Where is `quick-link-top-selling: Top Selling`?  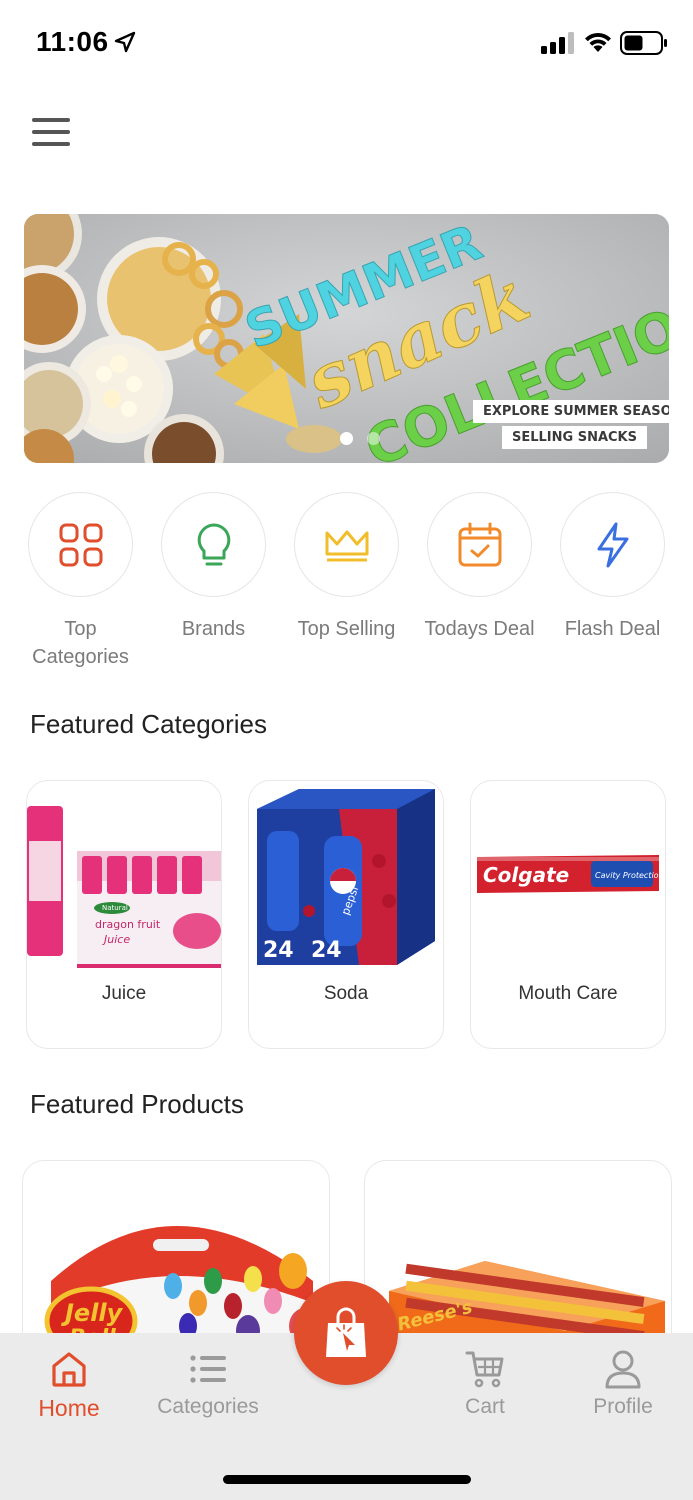
quick-link-top-selling: Top Selling is located at coordinates (346, 581).